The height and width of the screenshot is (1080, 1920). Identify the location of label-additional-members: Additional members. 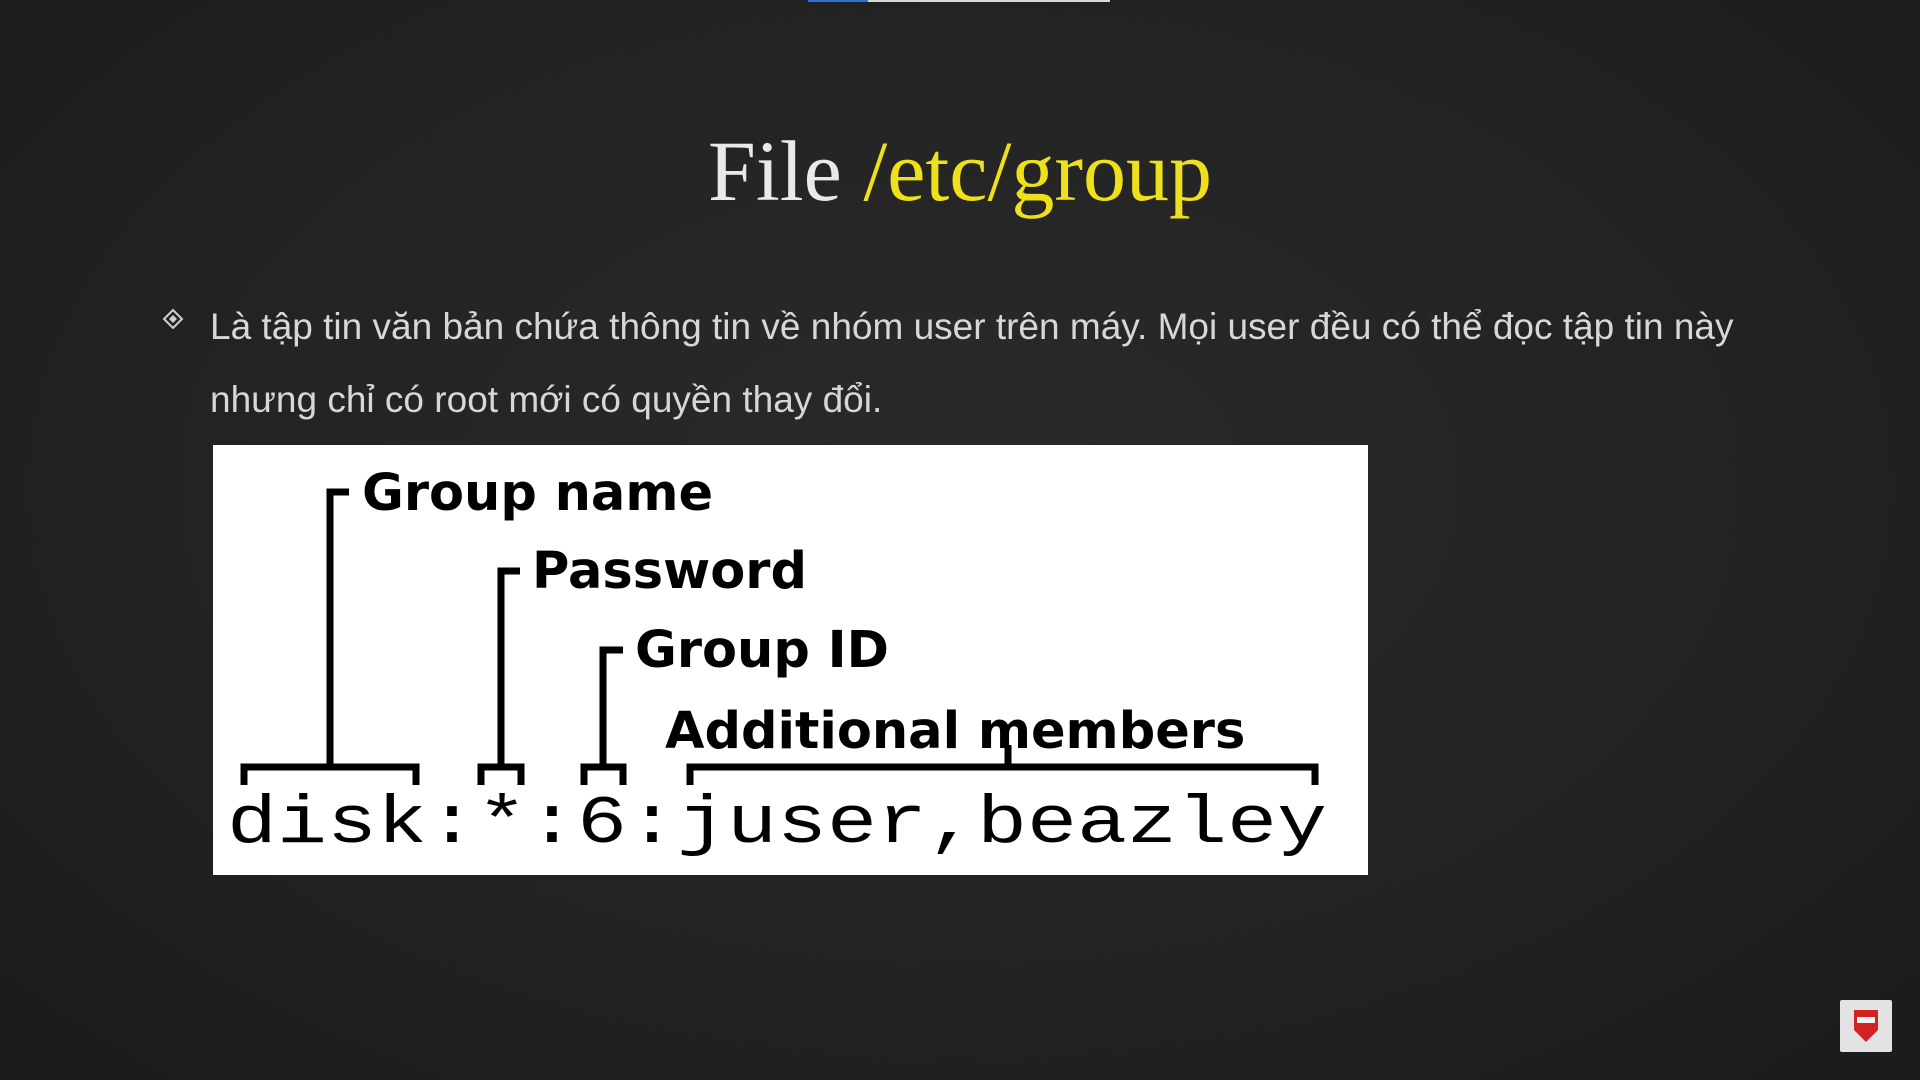
(955, 731).